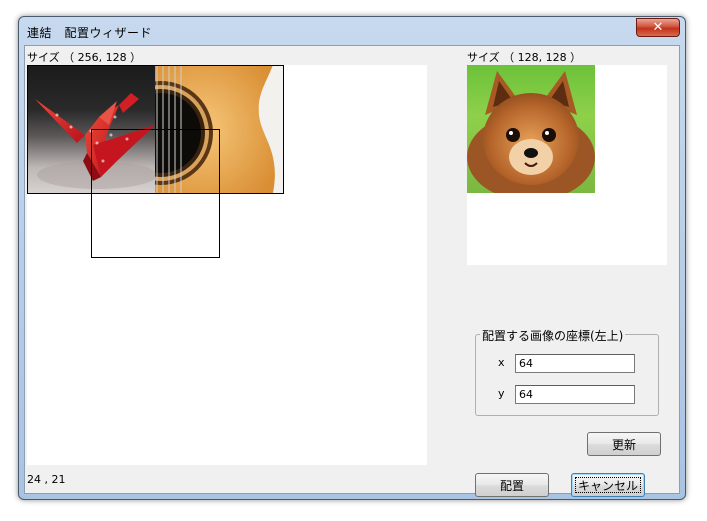 The width and height of the screenshot is (707, 521). Describe the element at coordinates (575, 363) in the screenshot. I see `x-coordinate-input` at that location.